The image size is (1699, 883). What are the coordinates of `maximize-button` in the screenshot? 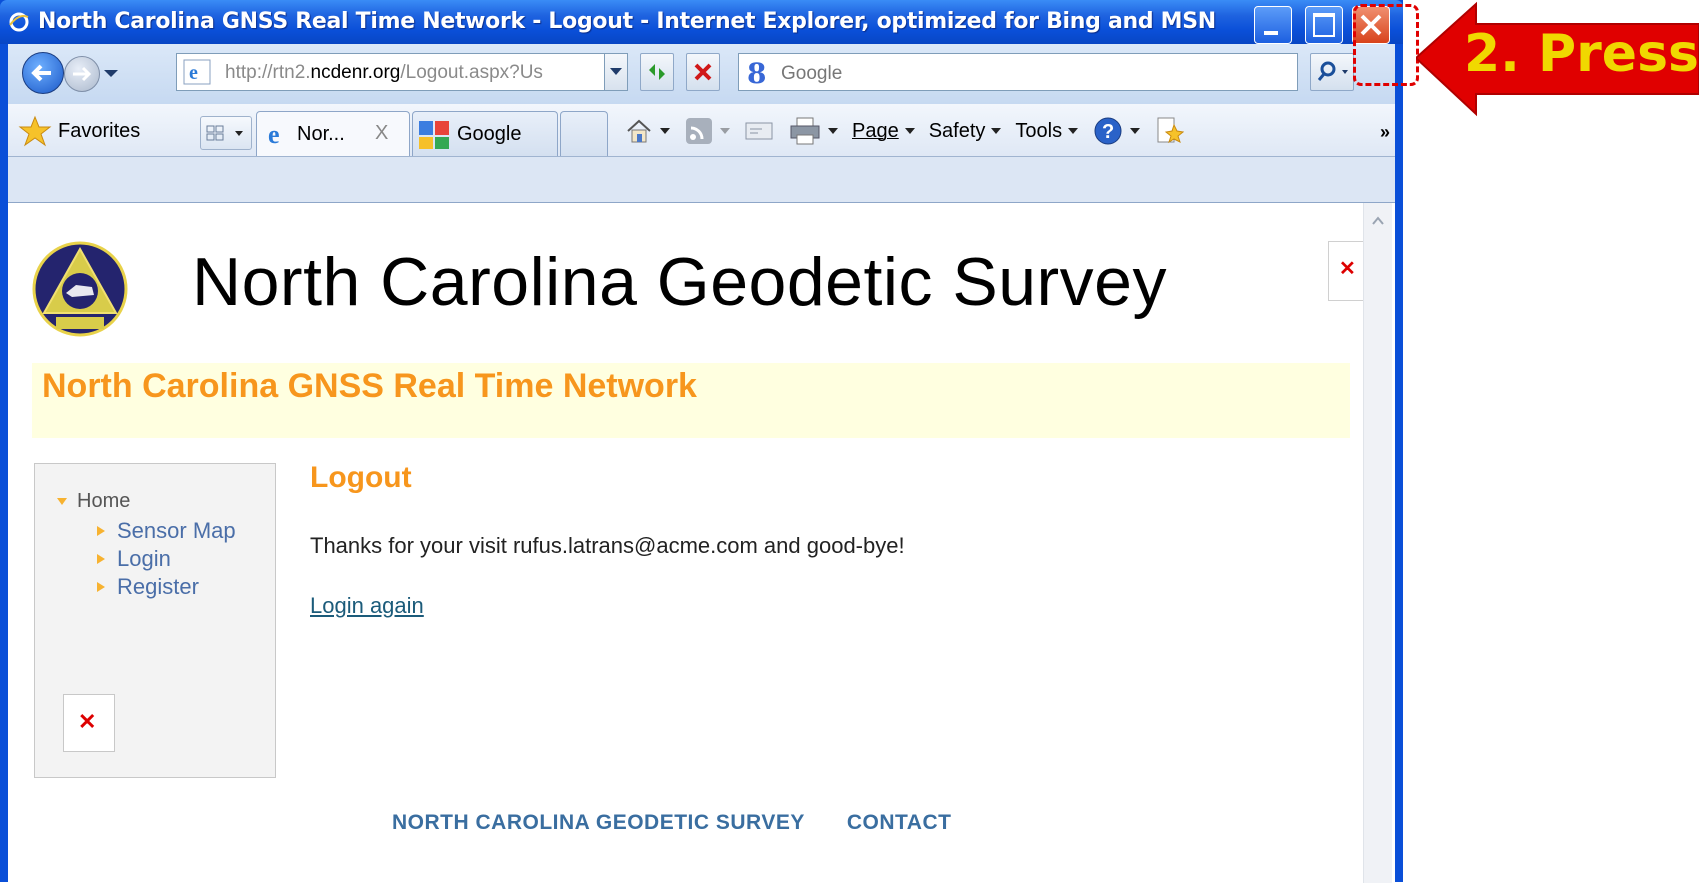 It's located at (1324, 25).